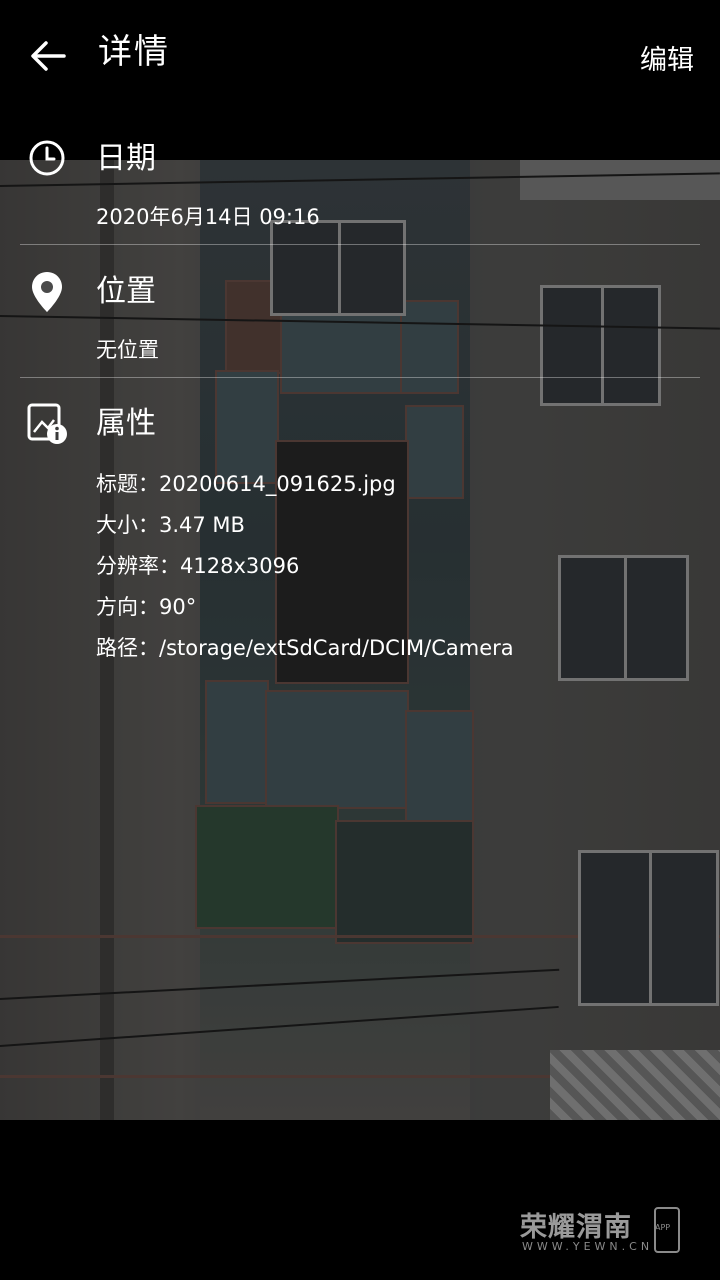 The height and width of the screenshot is (1280, 720). Describe the element at coordinates (576, 1227) in the screenshot. I see `watermark-text: 荣耀渭南` at that location.